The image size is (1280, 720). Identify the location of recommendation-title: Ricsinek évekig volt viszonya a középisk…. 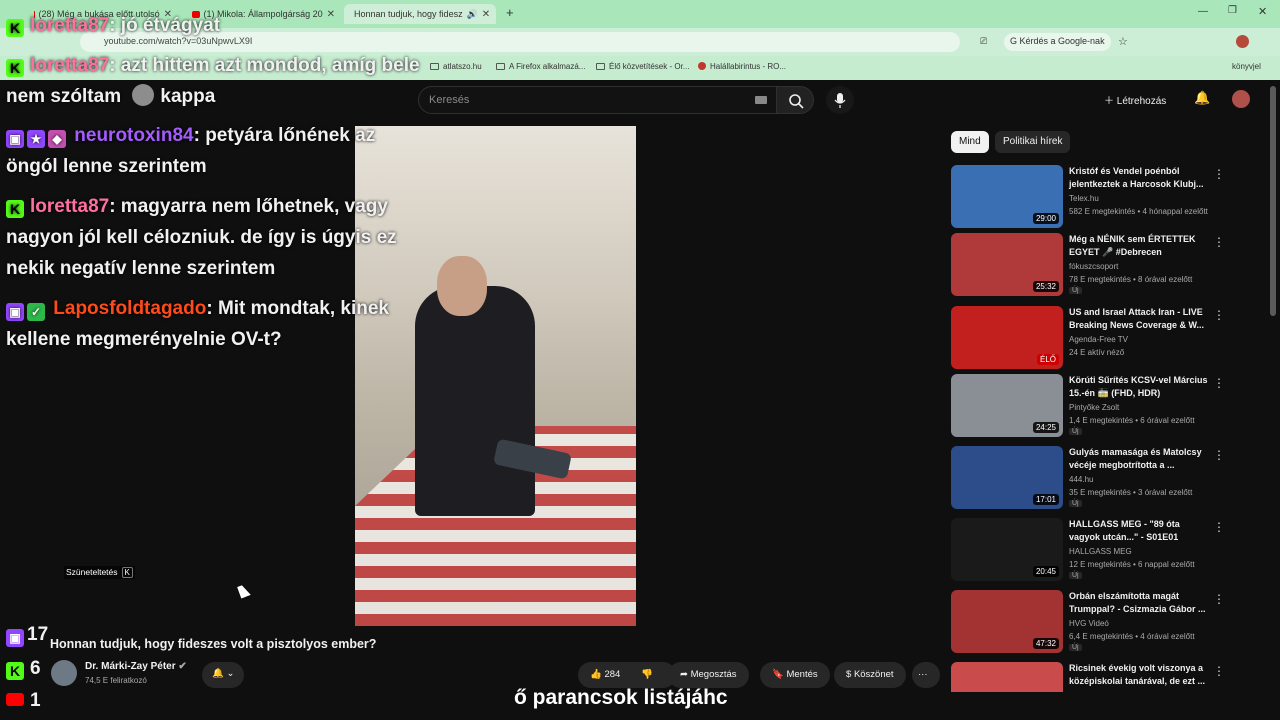
(1139, 675).